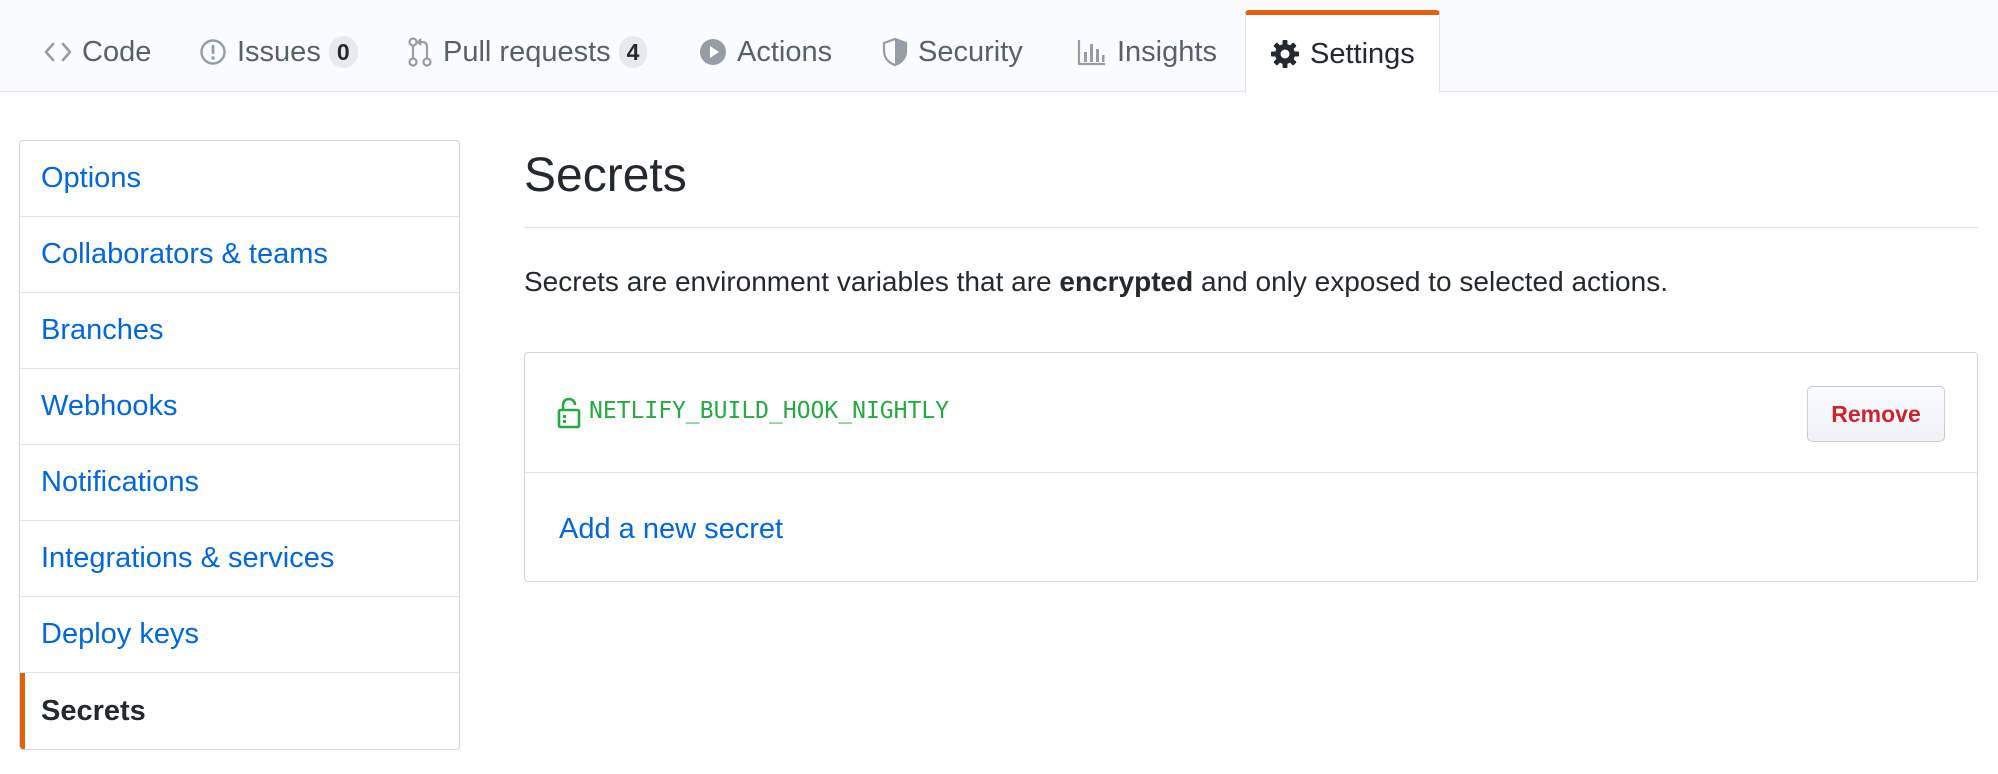 The height and width of the screenshot is (774, 1998). I want to click on sidebar-item-label: Deploy keys, so click(120, 634).